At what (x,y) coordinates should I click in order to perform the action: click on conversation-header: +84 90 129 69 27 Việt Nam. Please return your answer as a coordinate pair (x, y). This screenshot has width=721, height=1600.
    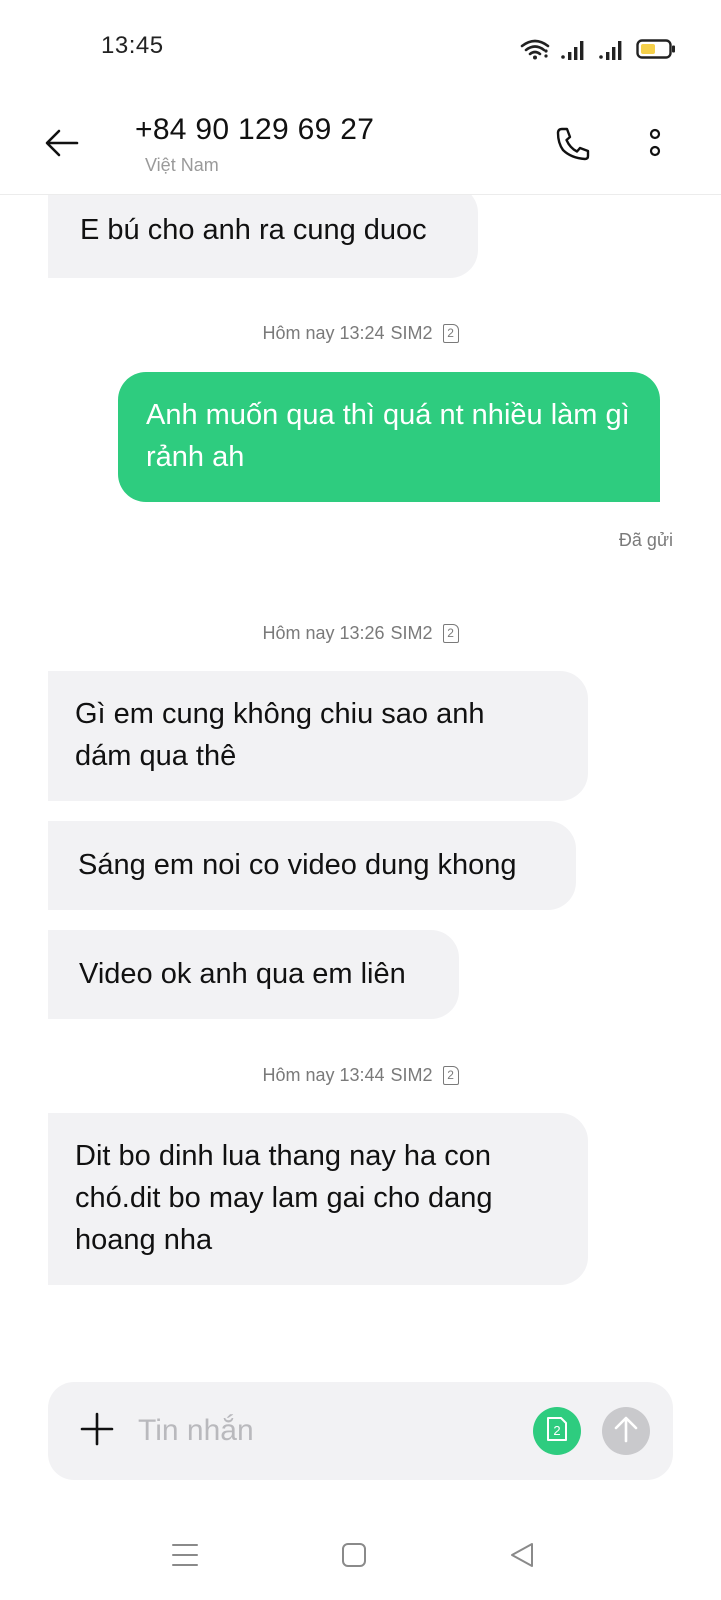
    Looking at the image, I should click on (360, 145).